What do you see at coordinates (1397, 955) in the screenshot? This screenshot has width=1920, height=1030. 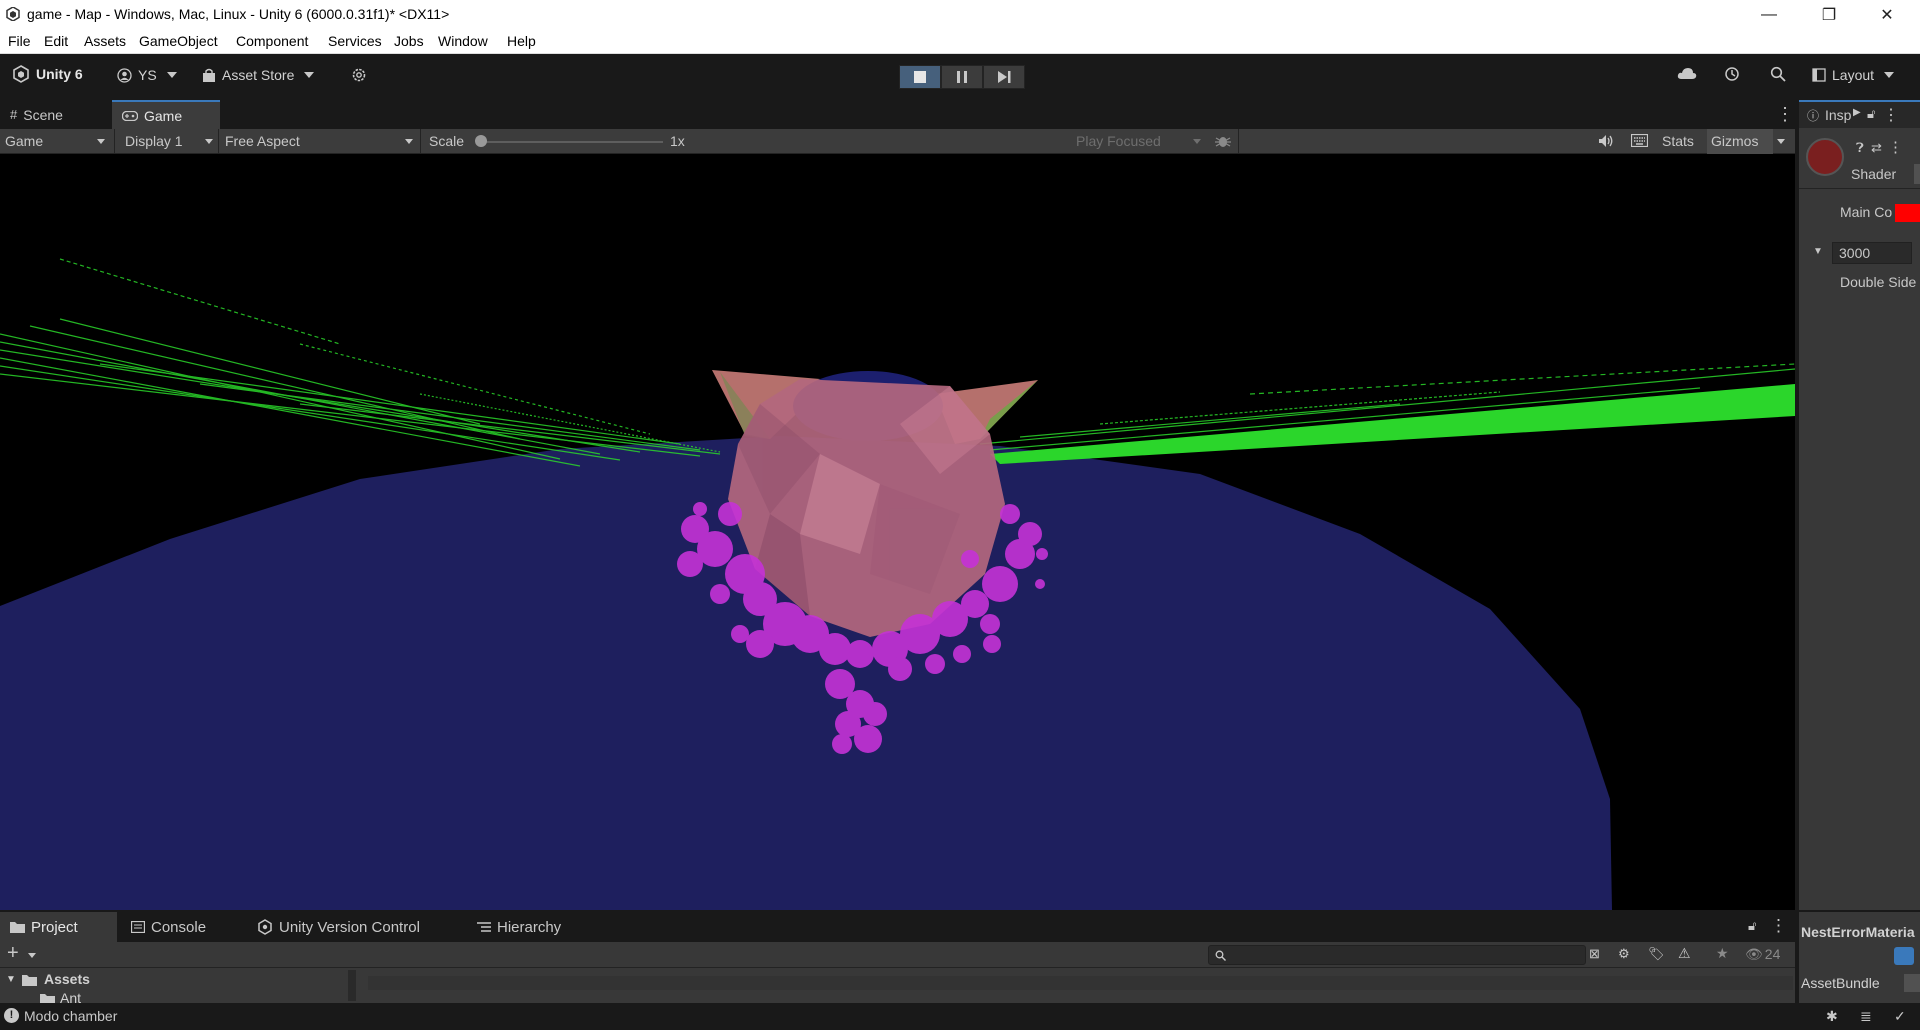 I see `project-search-input` at bounding box center [1397, 955].